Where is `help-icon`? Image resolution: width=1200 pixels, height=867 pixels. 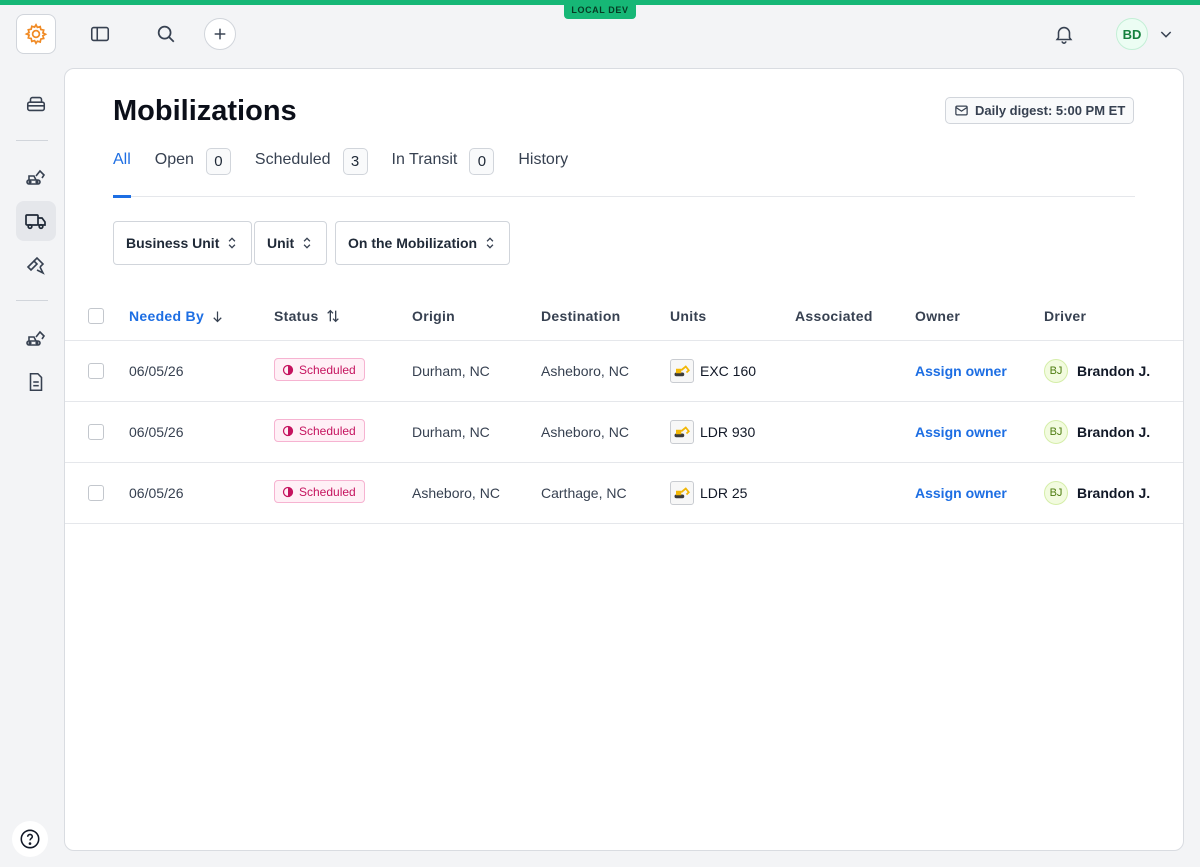
help-icon is located at coordinates (30, 839).